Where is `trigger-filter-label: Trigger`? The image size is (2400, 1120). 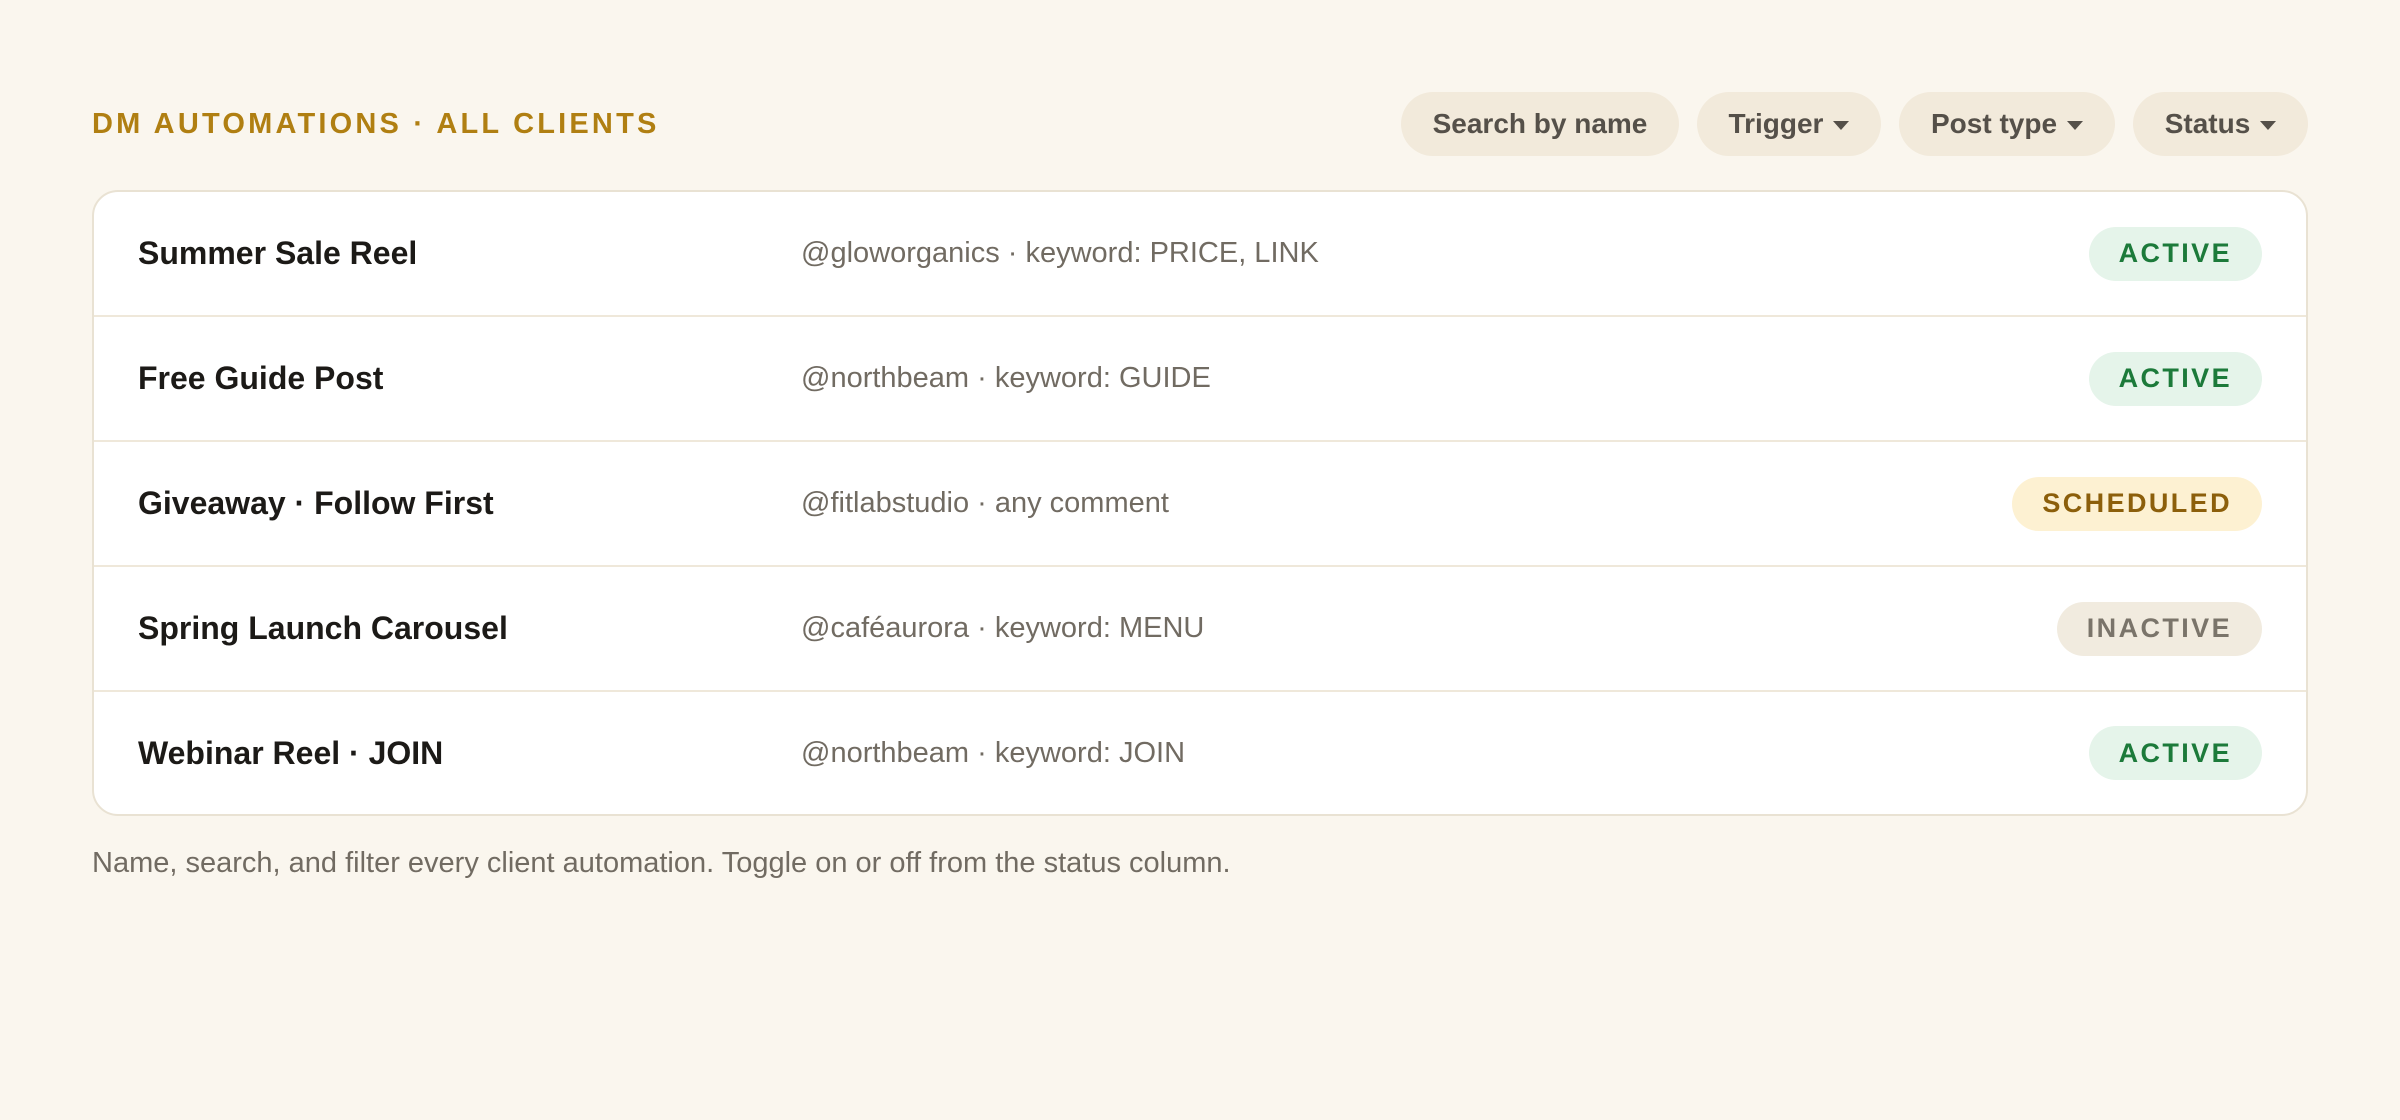
trigger-filter-label: Trigger is located at coordinates (1776, 123).